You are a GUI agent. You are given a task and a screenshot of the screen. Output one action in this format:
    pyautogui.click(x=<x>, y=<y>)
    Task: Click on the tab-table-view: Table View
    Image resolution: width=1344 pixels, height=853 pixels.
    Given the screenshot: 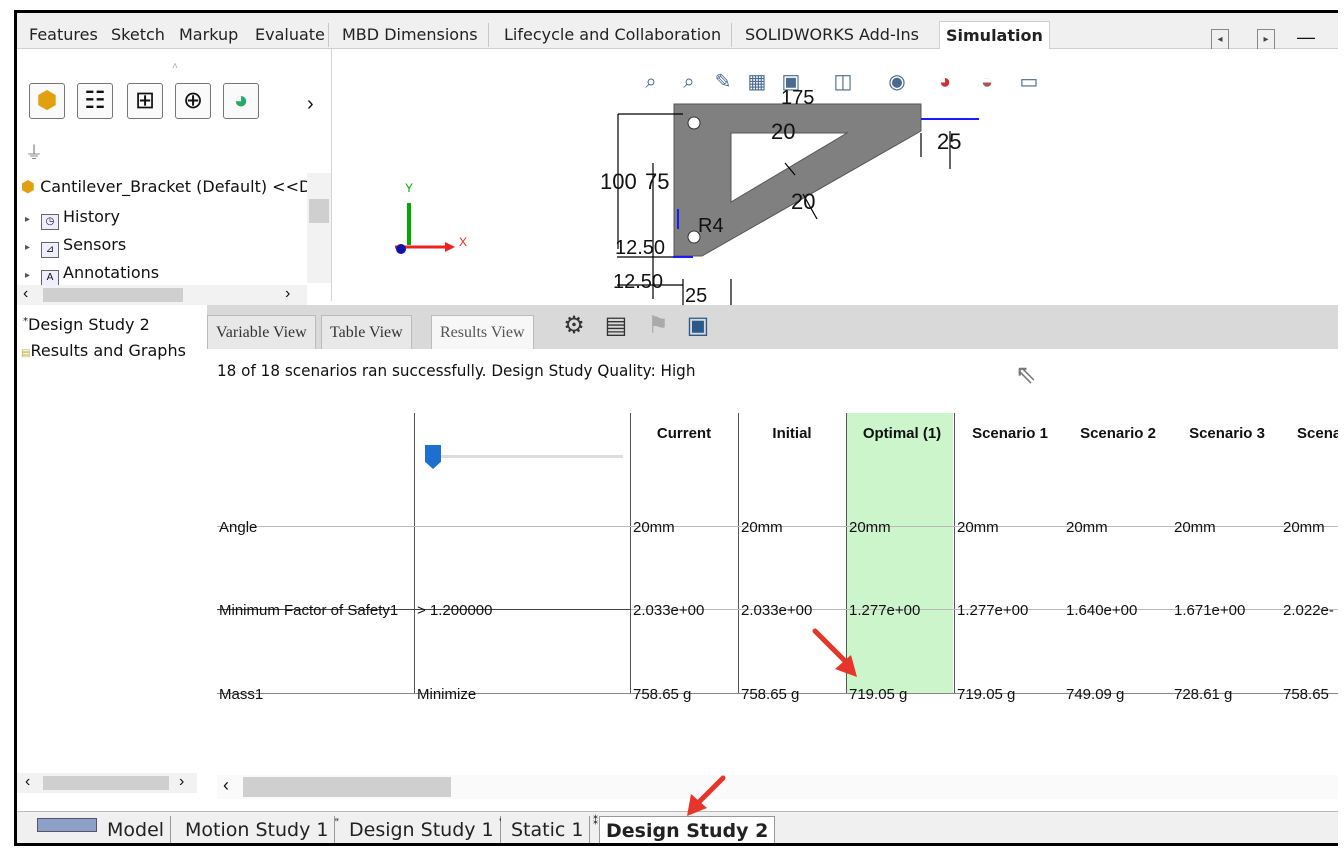 What is the action you would take?
    pyautogui.click(x=366, y=332)
    